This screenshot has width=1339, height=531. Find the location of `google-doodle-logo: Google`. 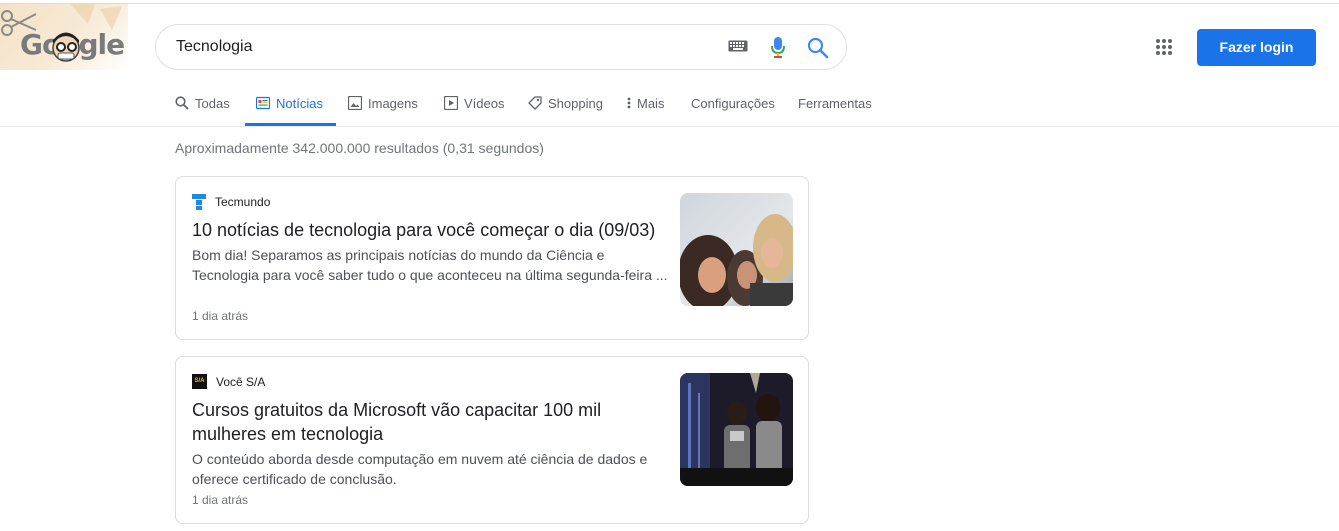

google-doodle-logo: Google is located at coordinates (64, 37).